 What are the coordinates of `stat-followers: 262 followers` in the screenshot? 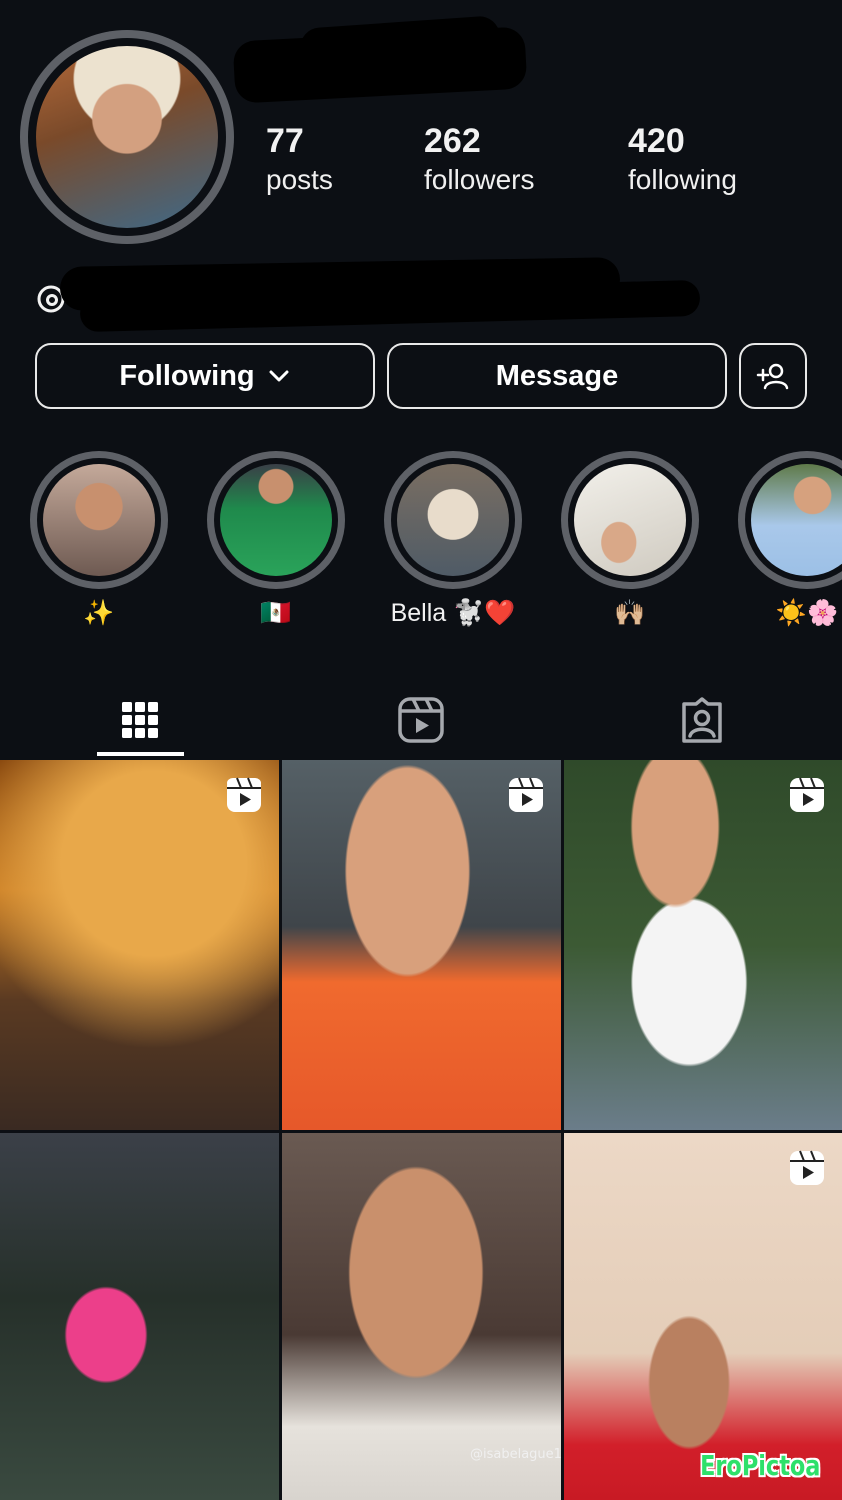 It's located at (479, 159).